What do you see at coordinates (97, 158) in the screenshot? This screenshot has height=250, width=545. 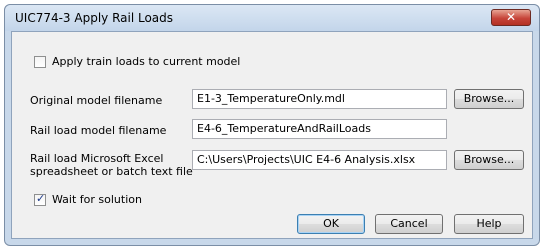 I see `excel-file-label-line1: Rail load Microsoft Excel` at bounding box center [97, 158].